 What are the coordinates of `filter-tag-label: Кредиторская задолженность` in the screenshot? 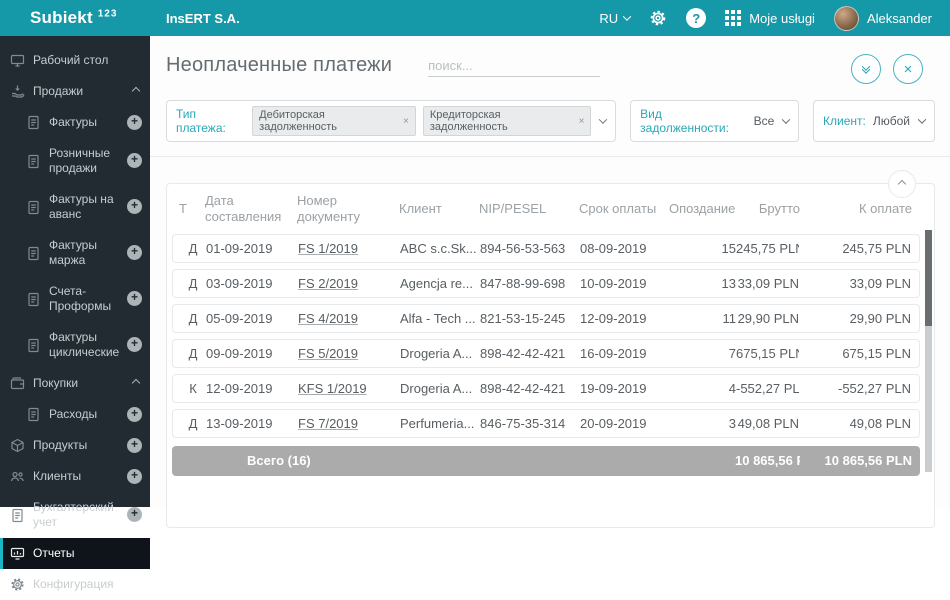 It's located at (468, 121).